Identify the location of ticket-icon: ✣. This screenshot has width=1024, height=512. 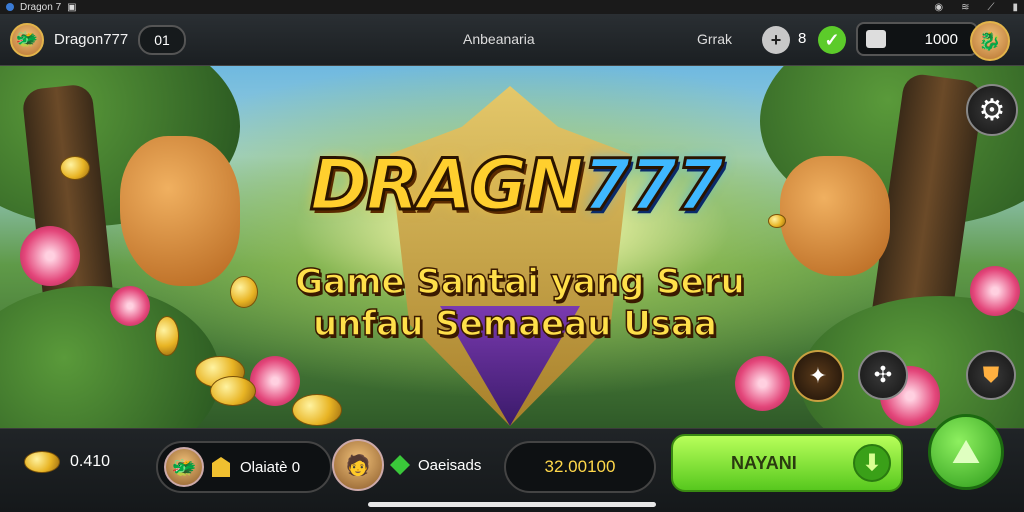
(883, 375).